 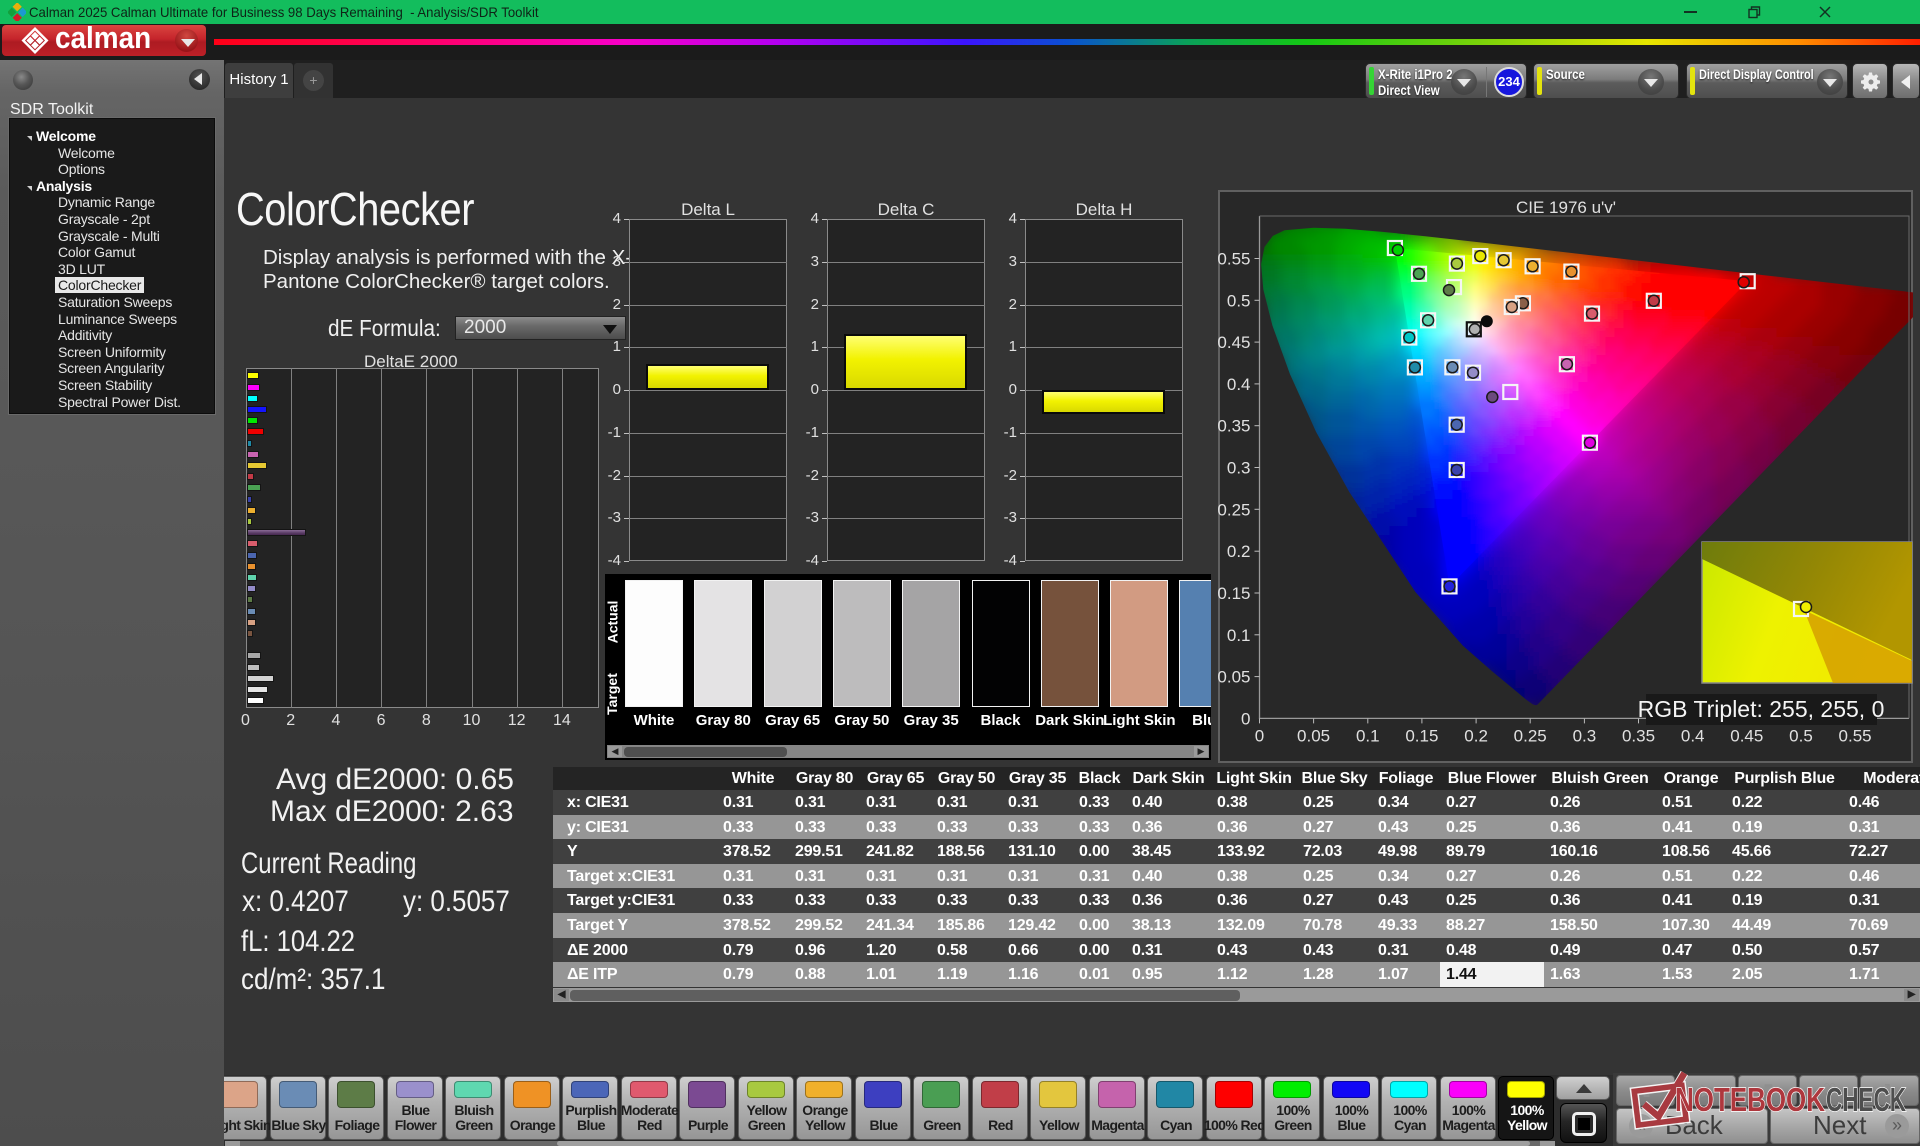 What do you see at coordinates (1566, 207) in the screenshot?
I see `svg-text: CIE 1976 u'v'` at bounding box center [1566, 207].